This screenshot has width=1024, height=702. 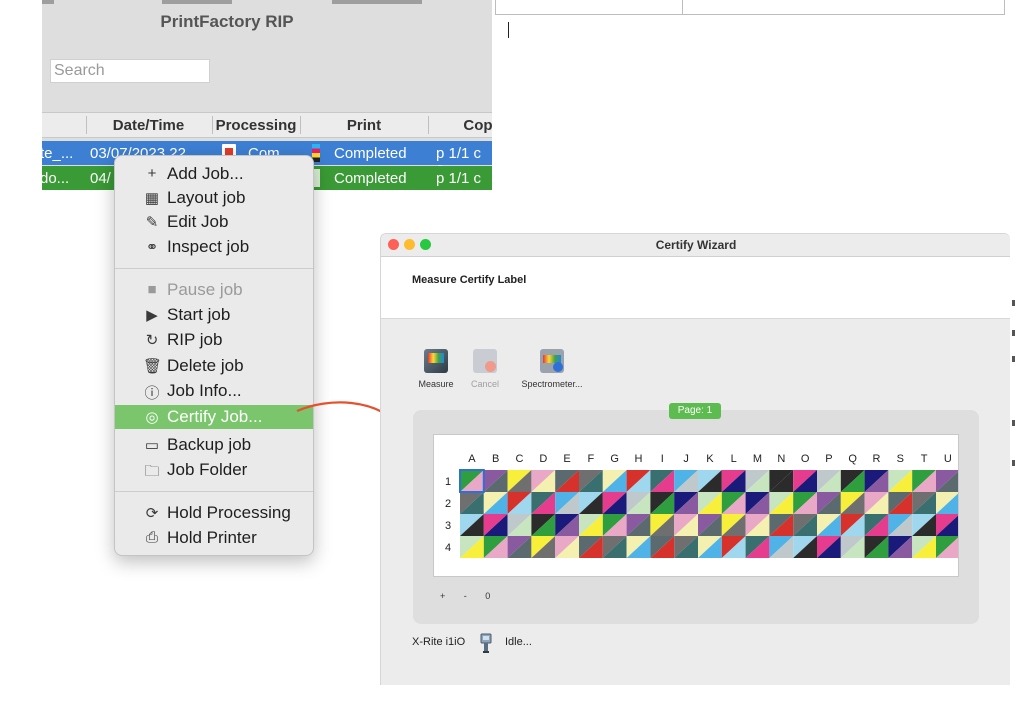 I want to click on column-label: C, so click(x=520, y=459).